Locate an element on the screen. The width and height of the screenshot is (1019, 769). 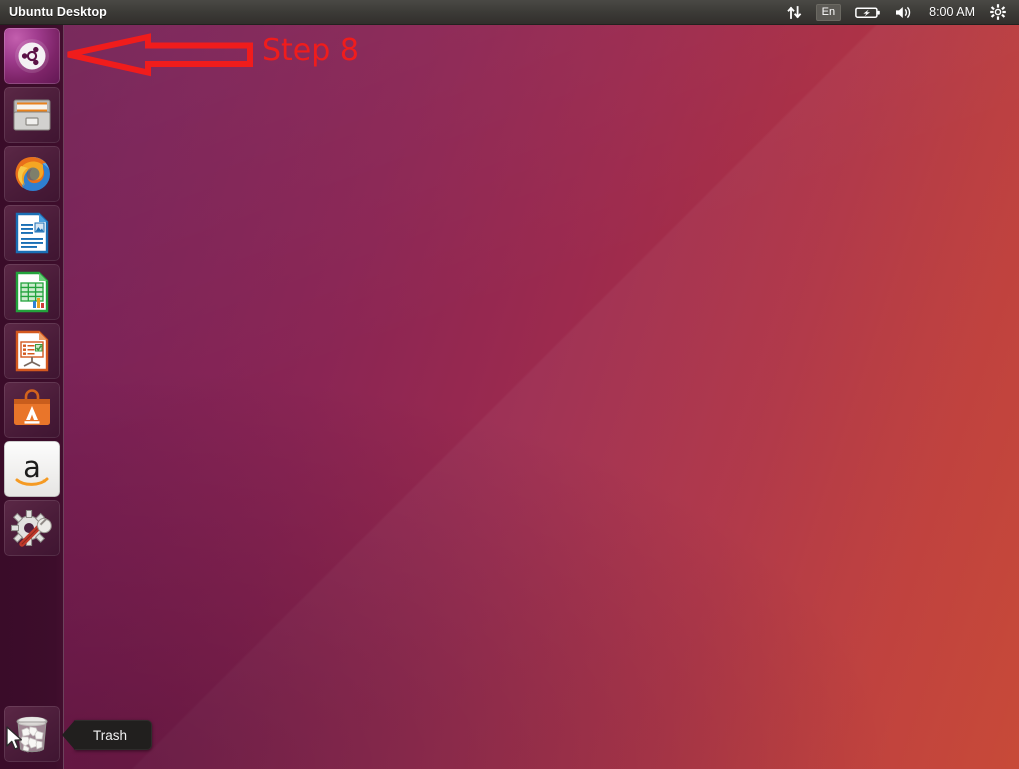
battery-icon is located at coordinates (868, 12).